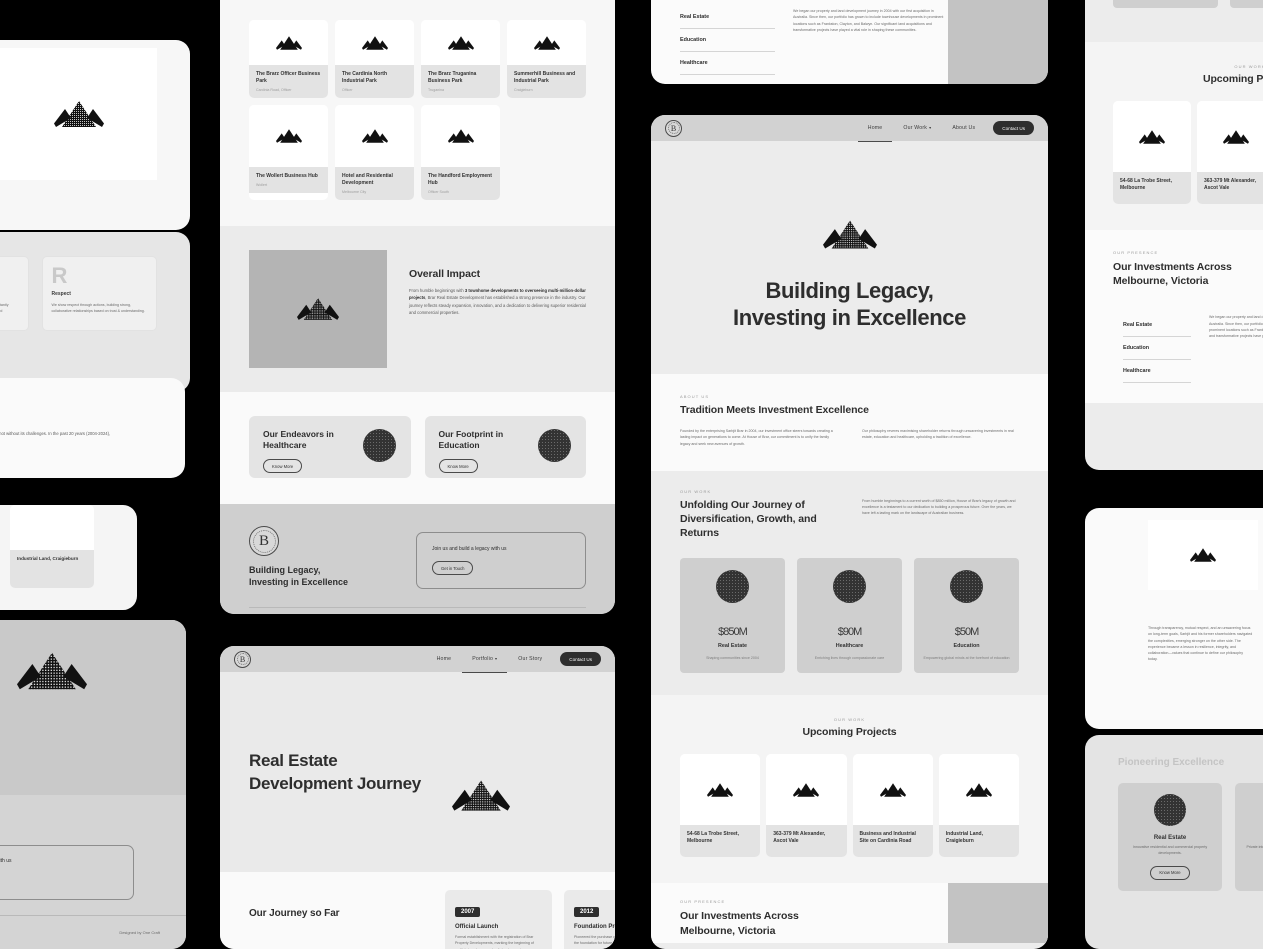  Describe the element at coordinates (485, 662) in the screenshot. I see `nav-link-portfolio: Portfolio ▾` at that location.